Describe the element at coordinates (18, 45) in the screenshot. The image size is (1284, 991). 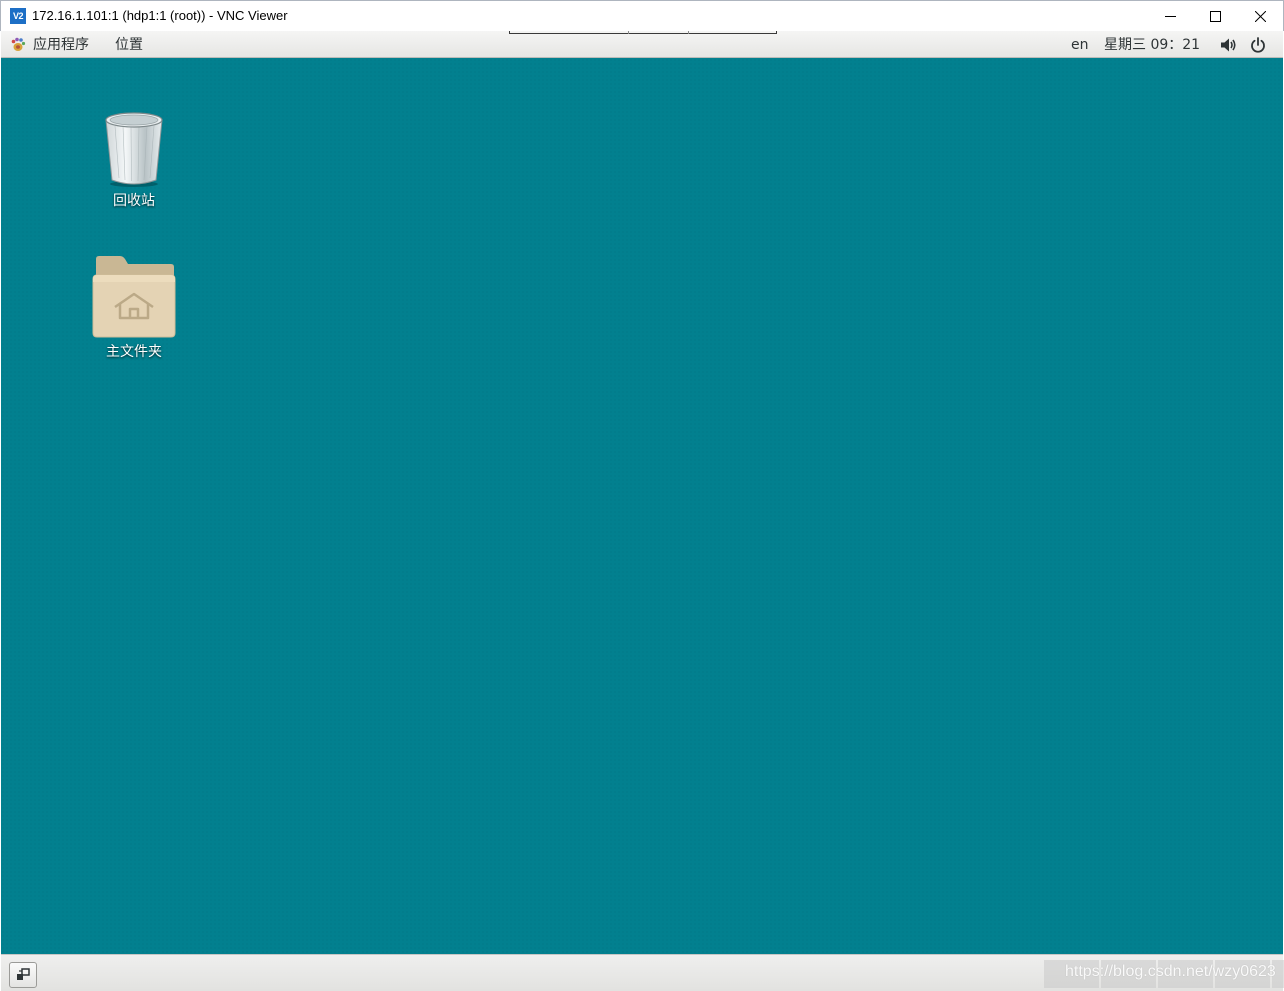
I see `gnome-foot-icon` at that location.